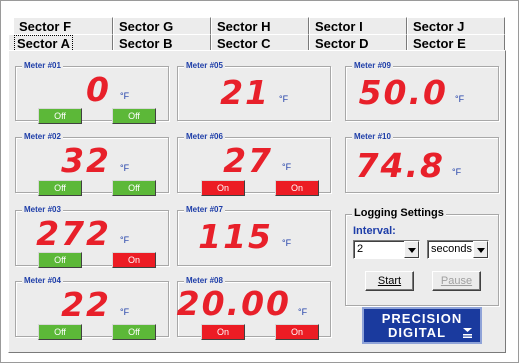 This screenshot has width=519, height=363. I want to click on meter-reading: 22, so click(86, 304).